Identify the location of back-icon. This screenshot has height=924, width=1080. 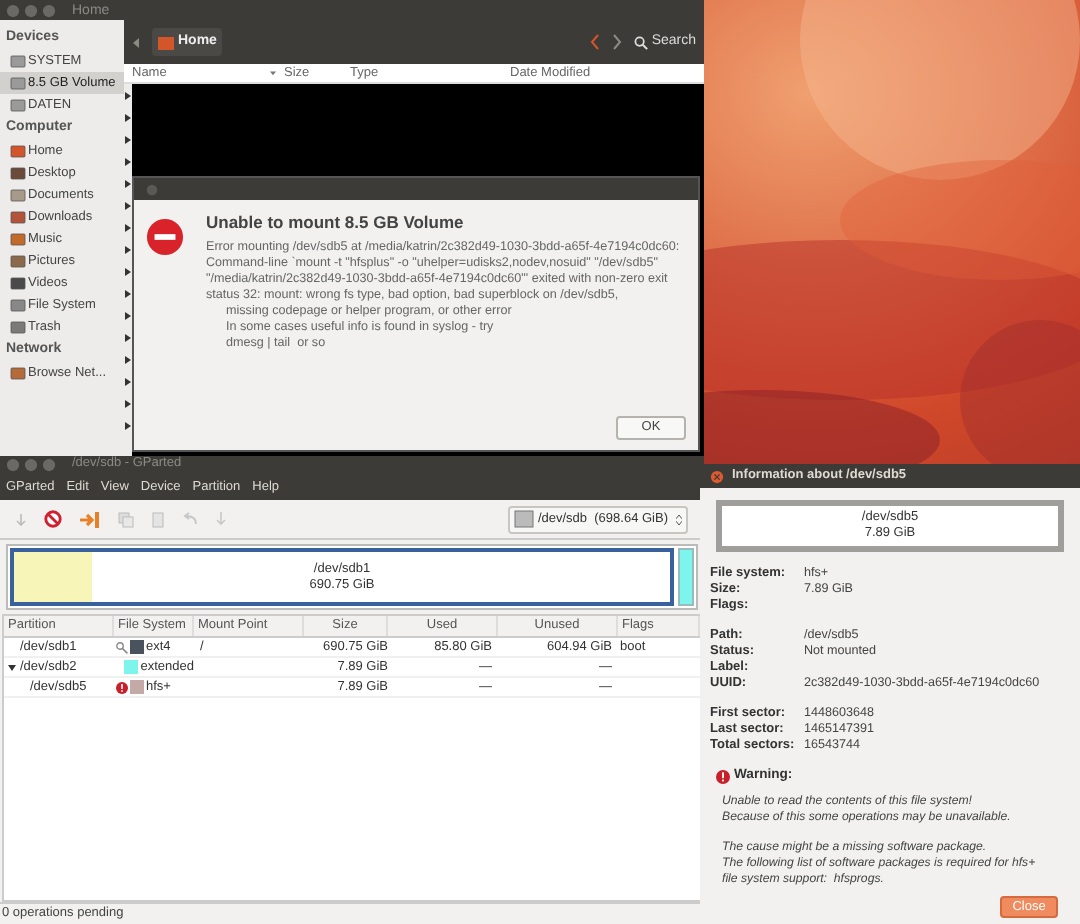
(594, 42).